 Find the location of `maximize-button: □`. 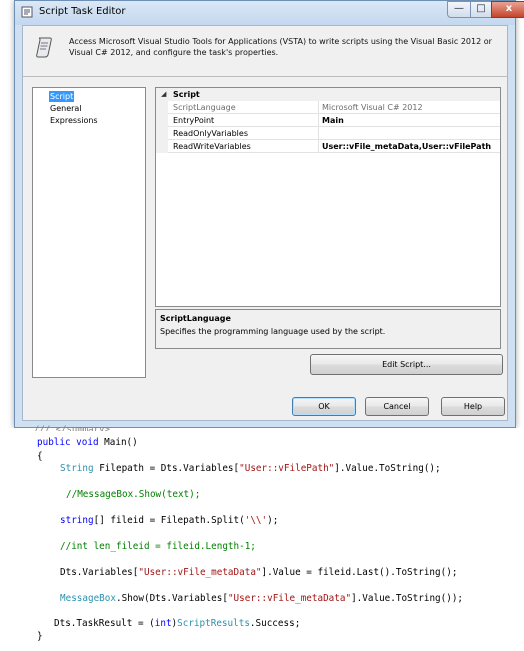

maximize-button: □ is located at coordinates (481, 9).